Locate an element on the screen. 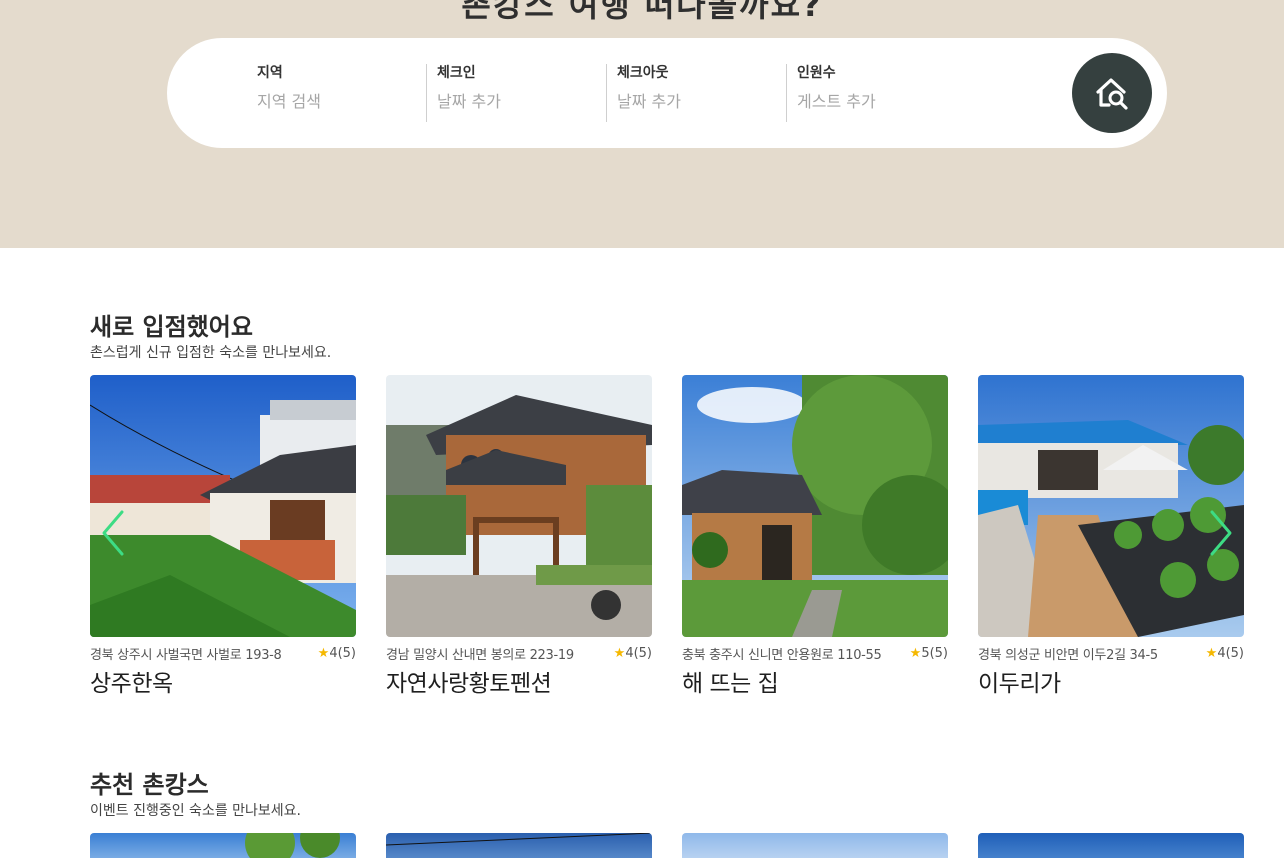  guests-field: 인원수 is located at coordinates (866, 93).